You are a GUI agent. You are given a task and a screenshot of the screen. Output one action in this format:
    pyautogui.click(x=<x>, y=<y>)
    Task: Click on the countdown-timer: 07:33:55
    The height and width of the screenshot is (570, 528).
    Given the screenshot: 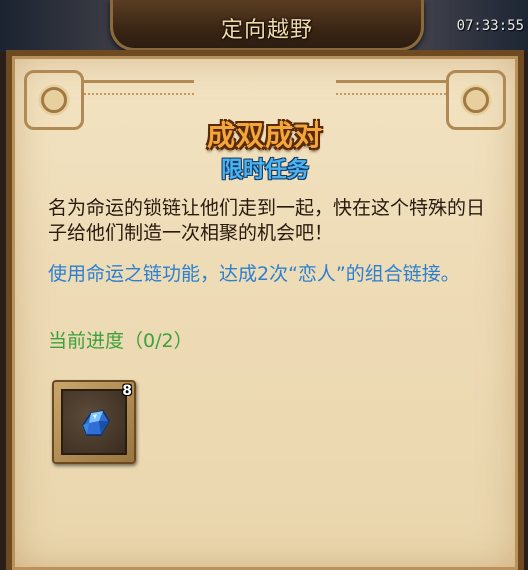 What is the action you would take?
    pyautogui.click(x=490, y=26)
    